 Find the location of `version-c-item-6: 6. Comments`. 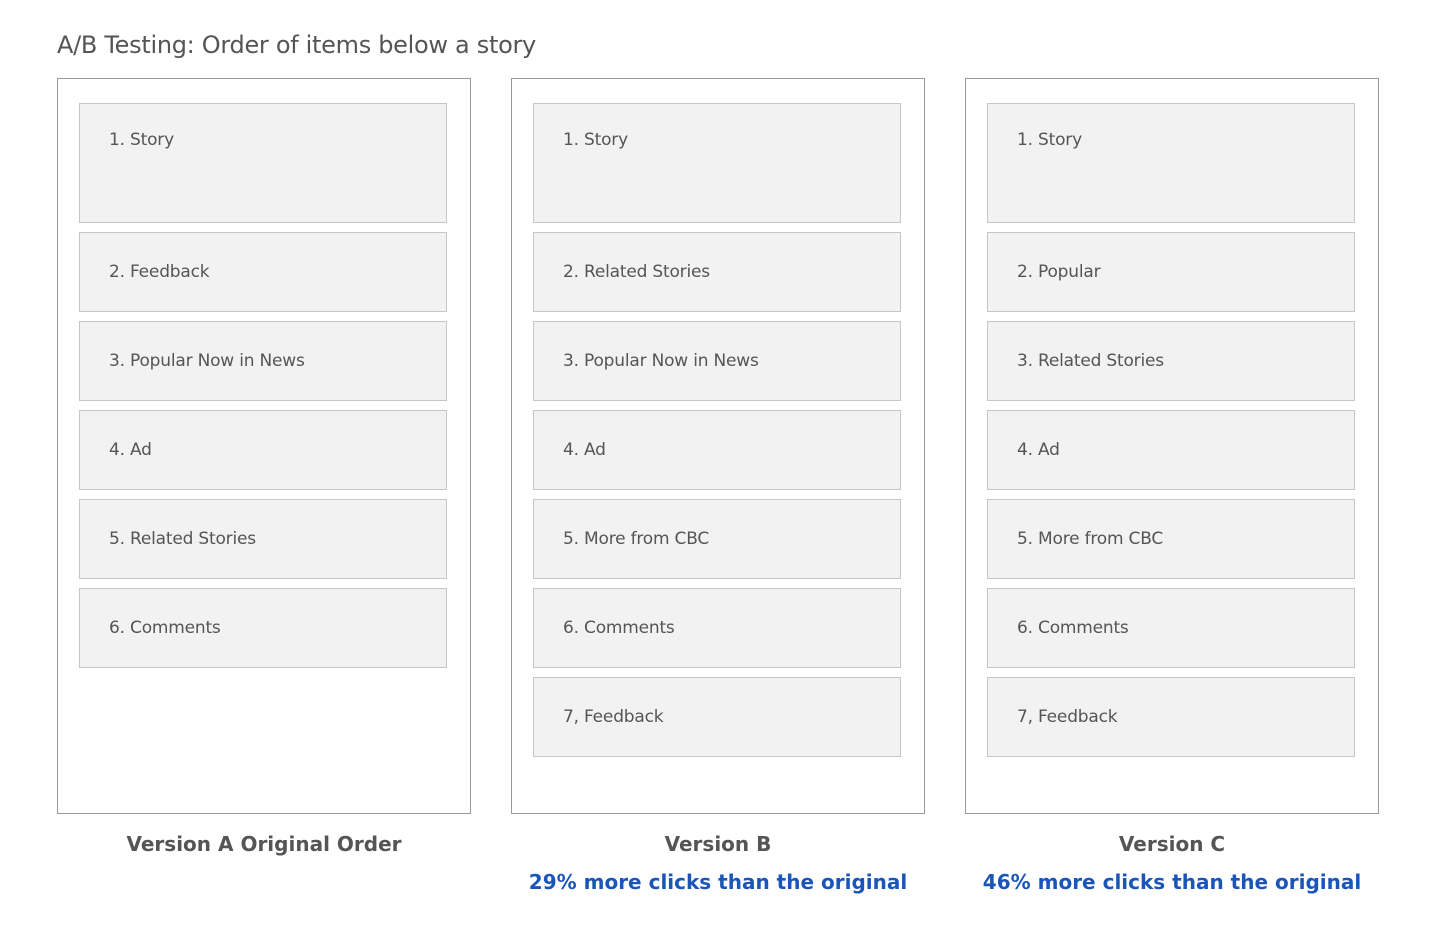

version-c-item-6: 6. Comments is located at coordinates (1171, 628).